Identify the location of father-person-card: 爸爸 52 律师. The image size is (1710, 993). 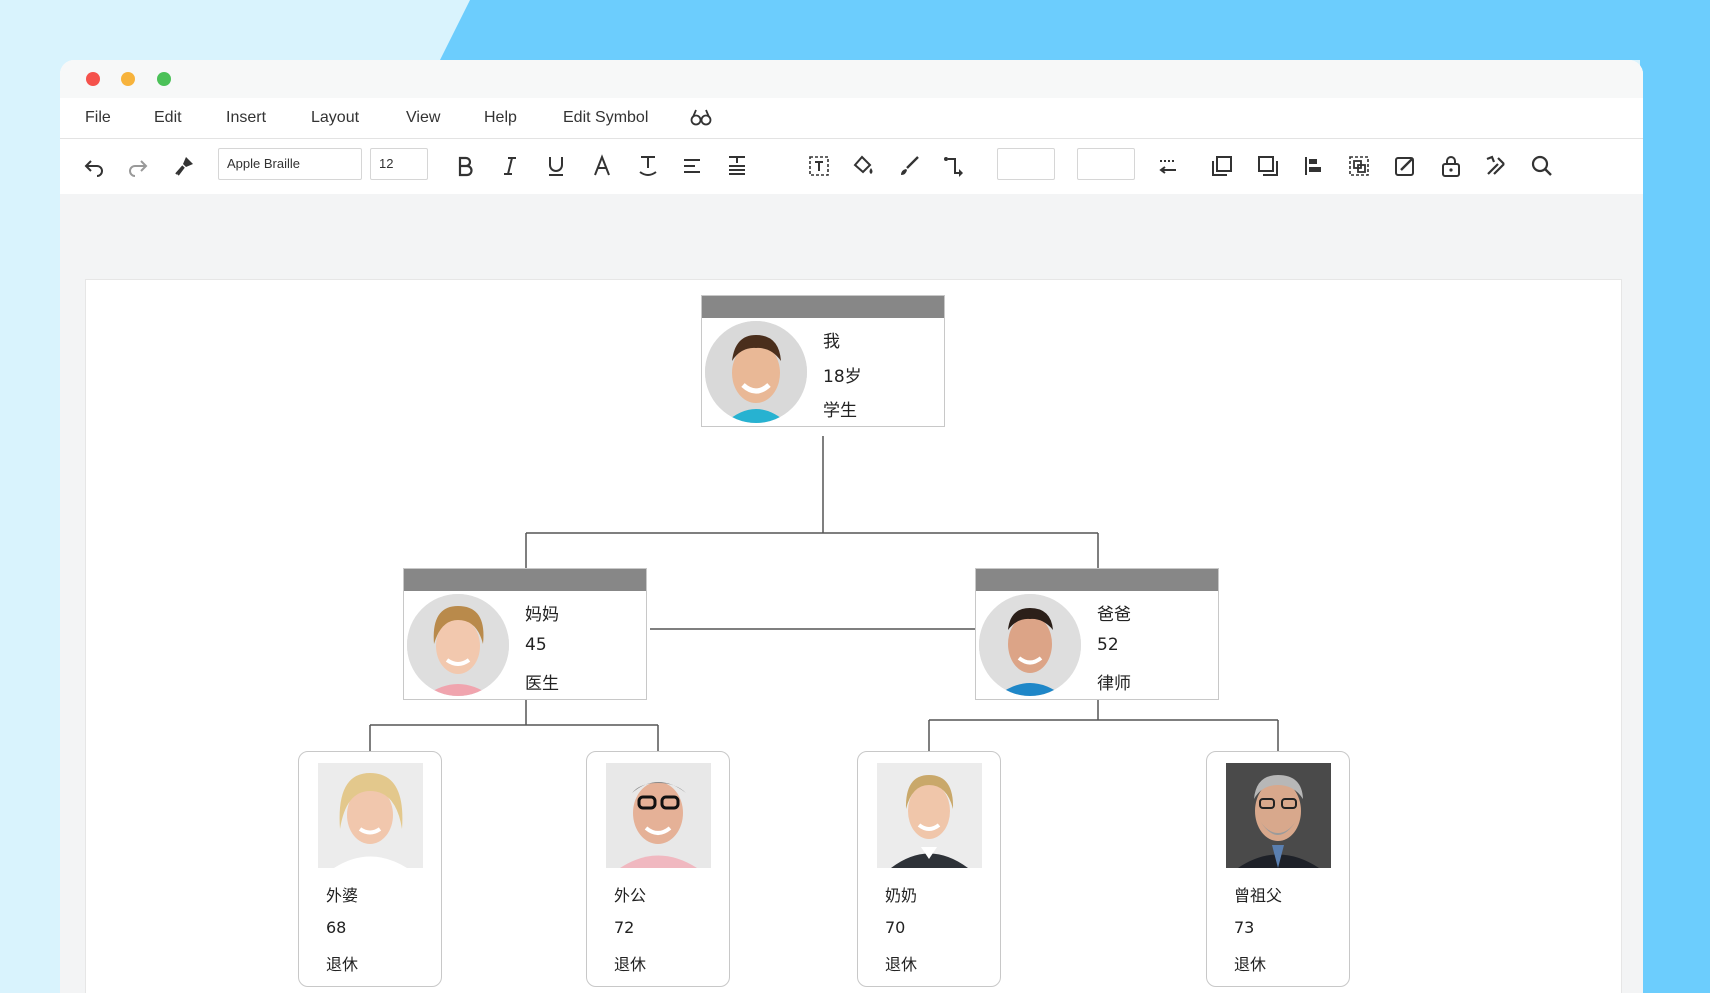
(1097, 634).